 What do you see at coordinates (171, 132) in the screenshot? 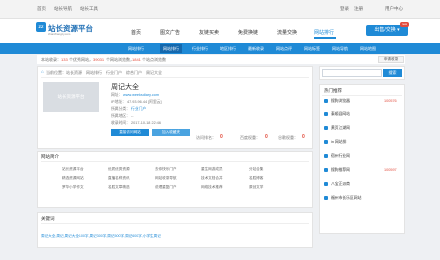
I see `add-favorite-button: 加入收藏夹` at bounding box center [171, 132].